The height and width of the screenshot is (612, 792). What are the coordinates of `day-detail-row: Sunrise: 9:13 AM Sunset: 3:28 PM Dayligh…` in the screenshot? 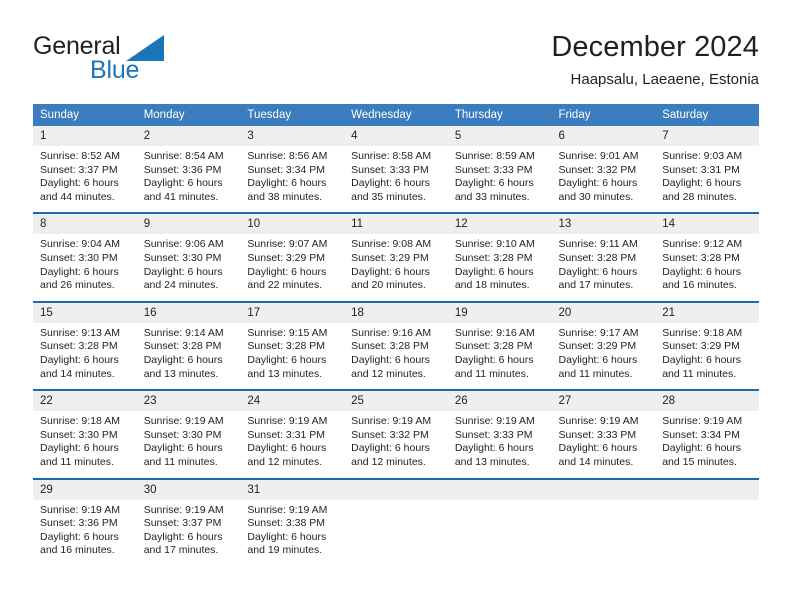 It's located at (396, 356).